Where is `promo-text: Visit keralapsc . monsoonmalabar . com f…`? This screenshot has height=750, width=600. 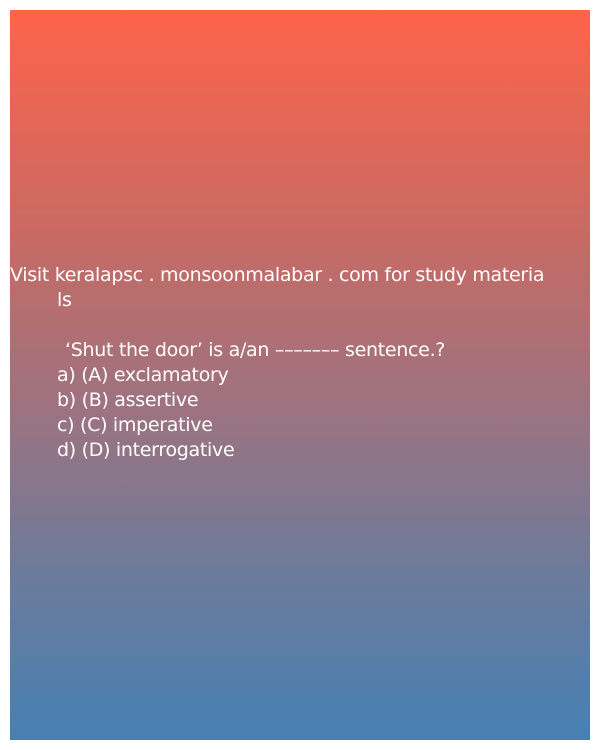
promo-text: Visit keralapsc . monsoonmalabar . com f… is located at coordinates (300, 288).